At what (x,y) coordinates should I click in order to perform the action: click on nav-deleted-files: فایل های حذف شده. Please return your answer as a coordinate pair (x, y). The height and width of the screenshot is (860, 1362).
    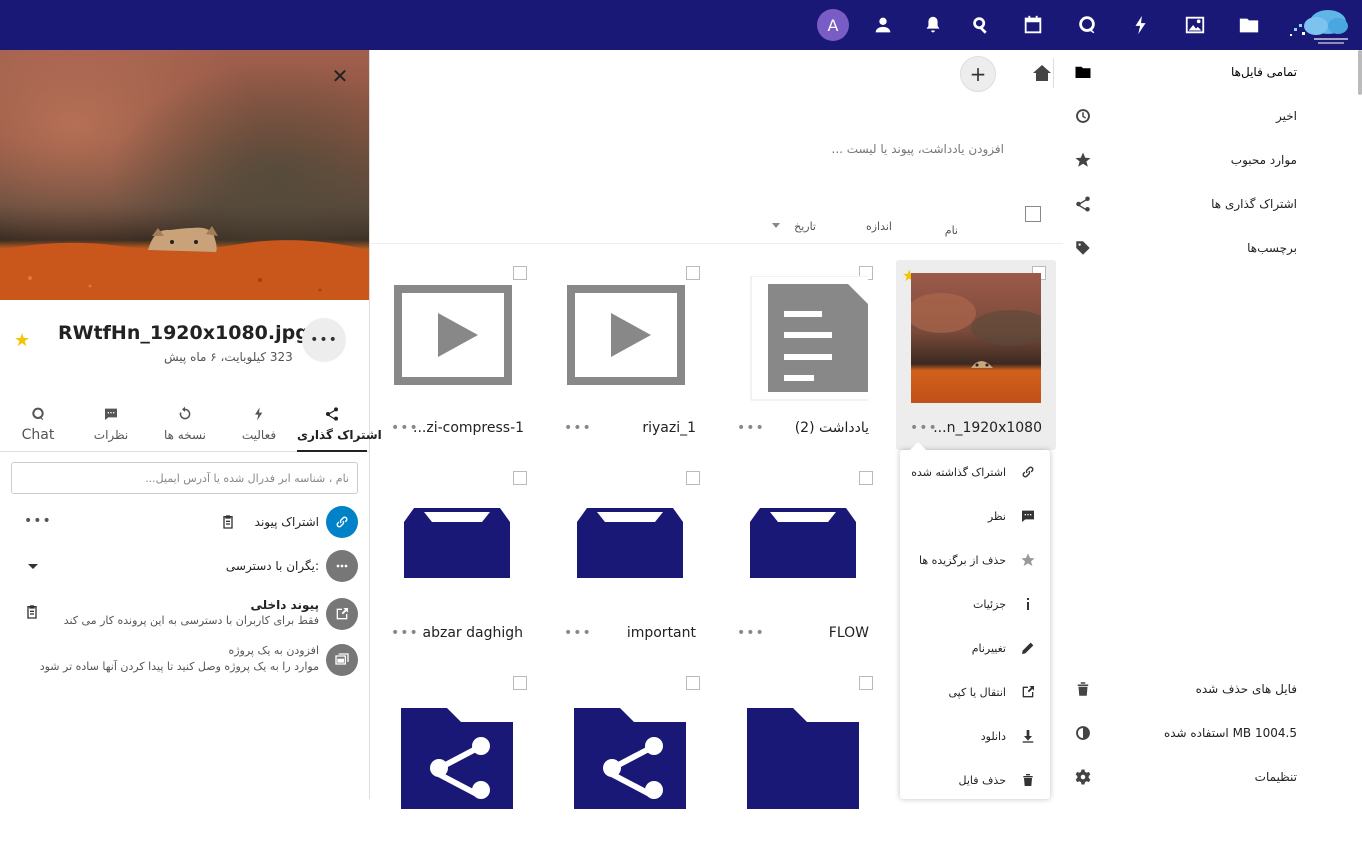
    Looking at the image, I should click on (1202, 689).